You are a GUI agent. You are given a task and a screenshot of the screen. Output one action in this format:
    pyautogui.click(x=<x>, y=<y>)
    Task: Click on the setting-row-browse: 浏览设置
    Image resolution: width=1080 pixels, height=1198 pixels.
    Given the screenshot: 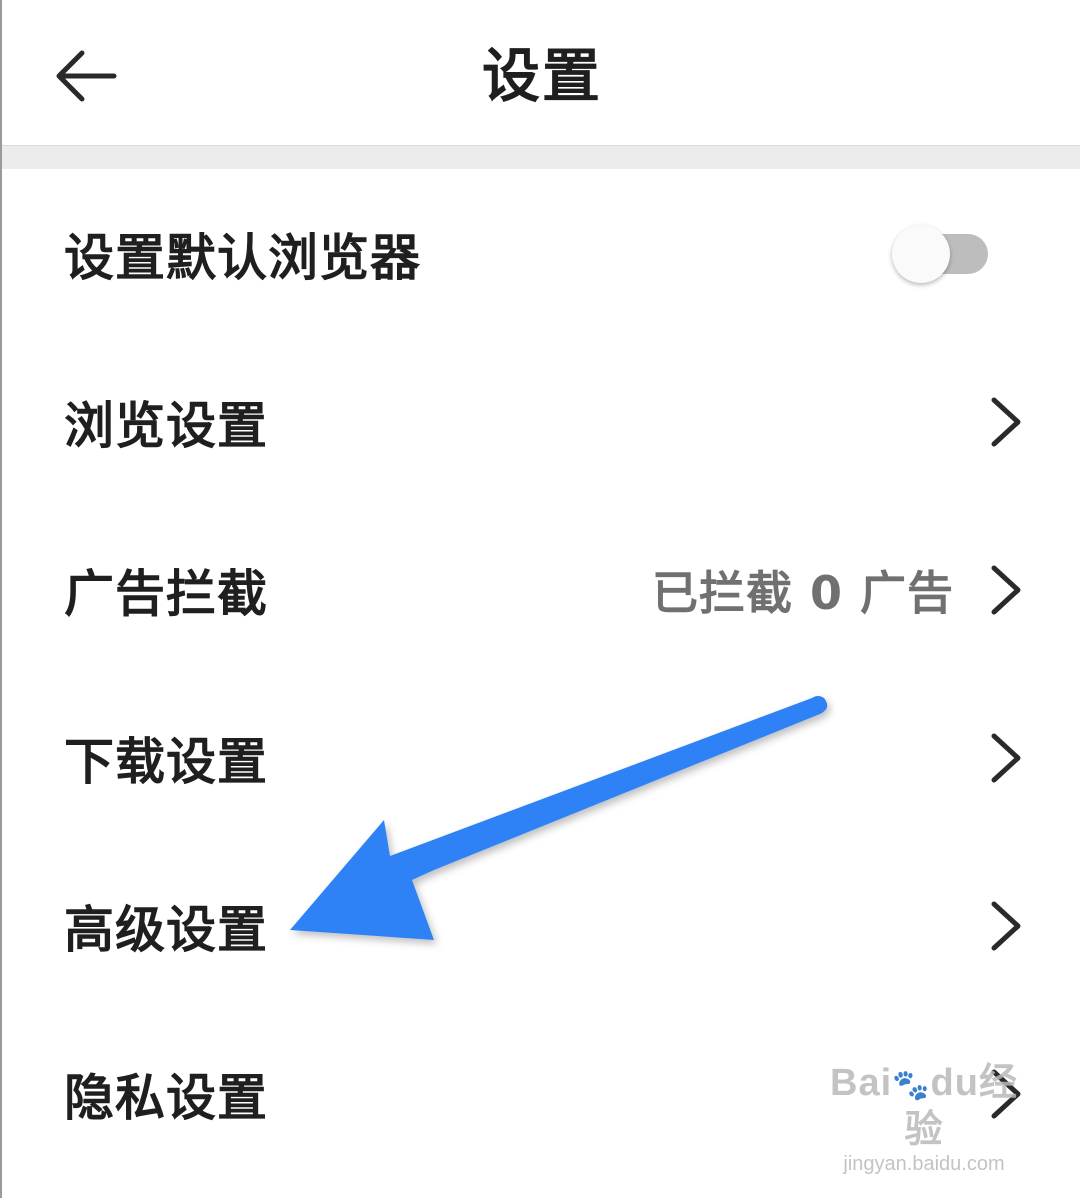 What is the action you would take?
    pyautogui.click(x=541, y=422)
    